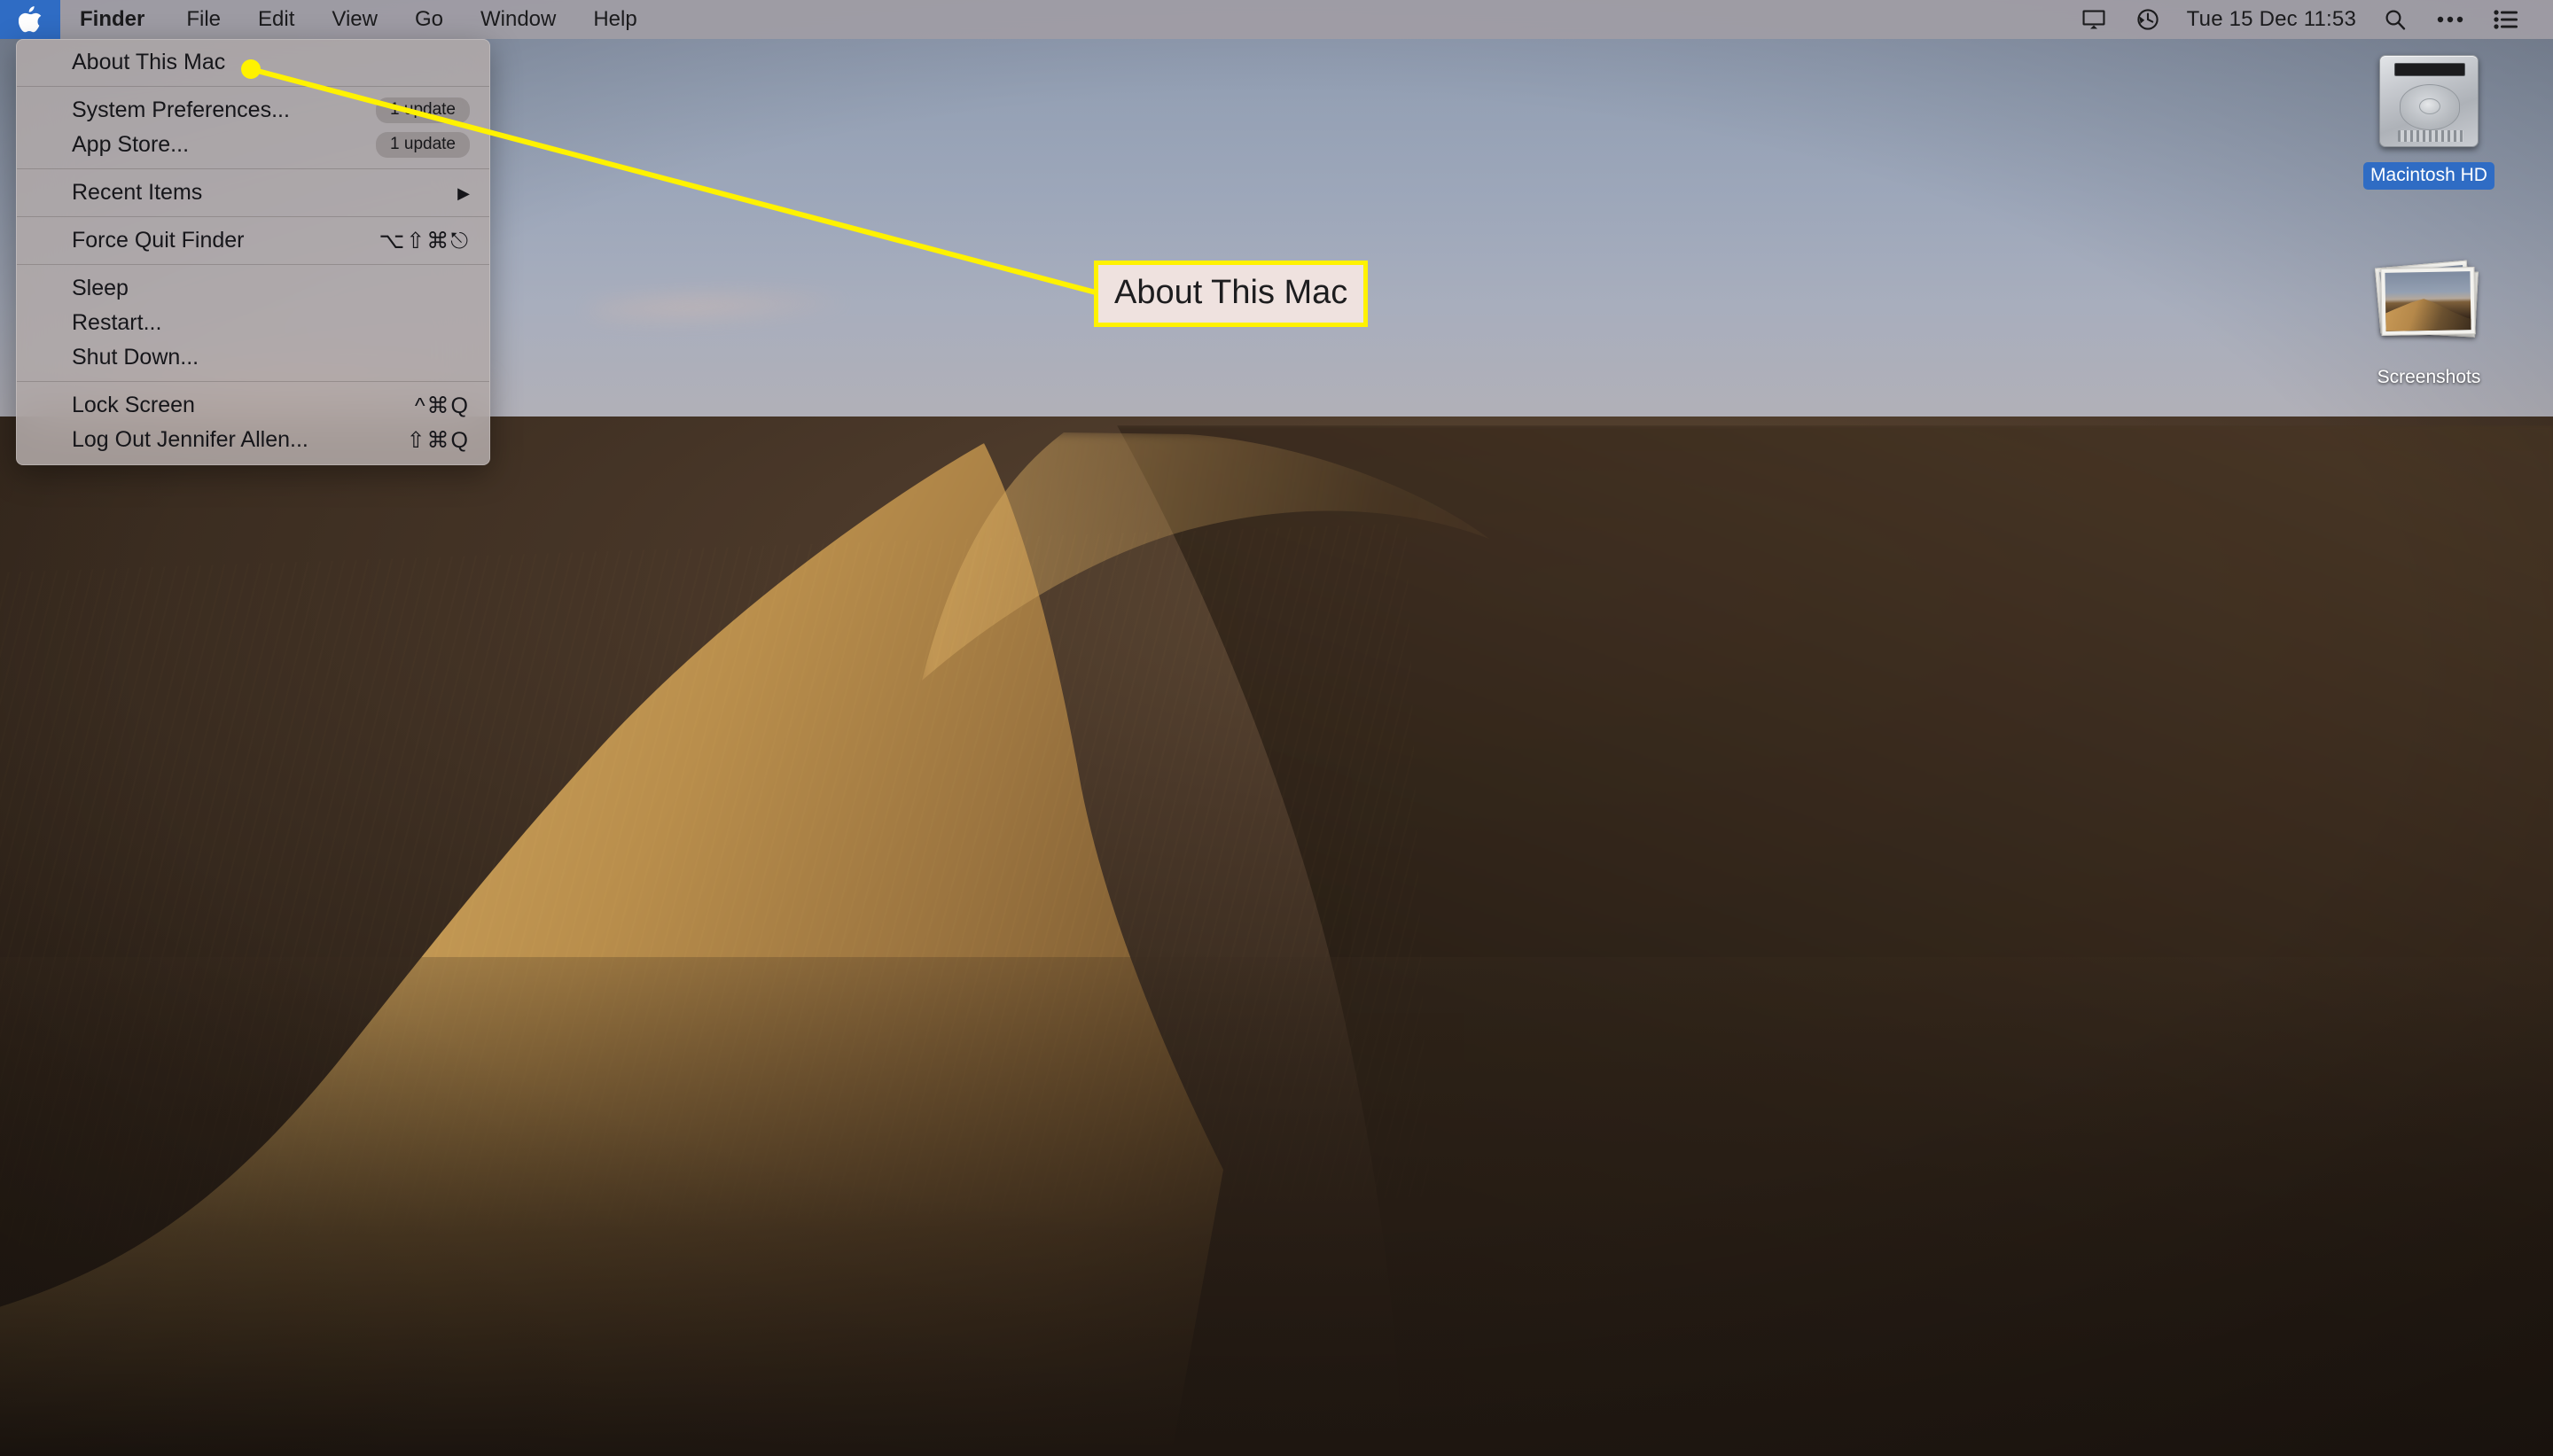 The image size is (2553, 1456). What do you see at coordinates (2506, 19) in the screenshot?
I see `control-center-icon` at bounding box center [2506, 19].